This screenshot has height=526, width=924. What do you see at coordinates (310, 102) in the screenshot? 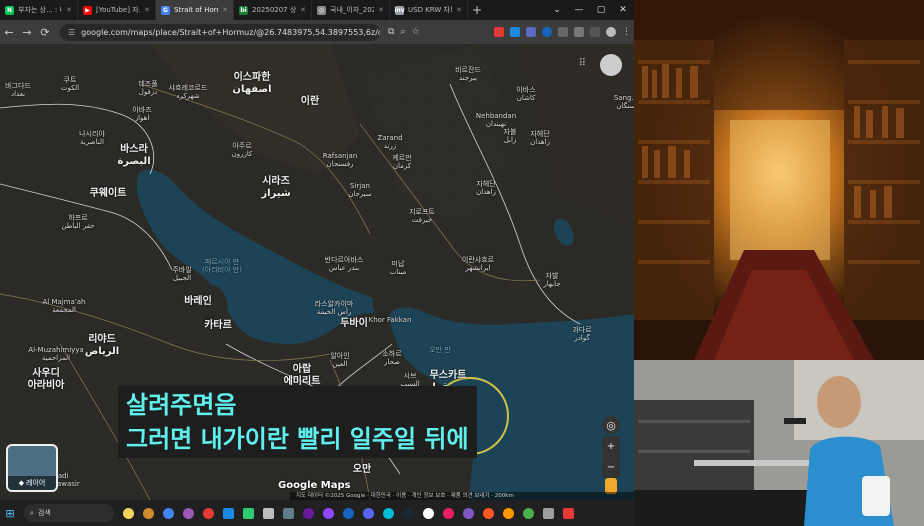
I see `map-place-label: 이란` at bounding box center [310, 102].